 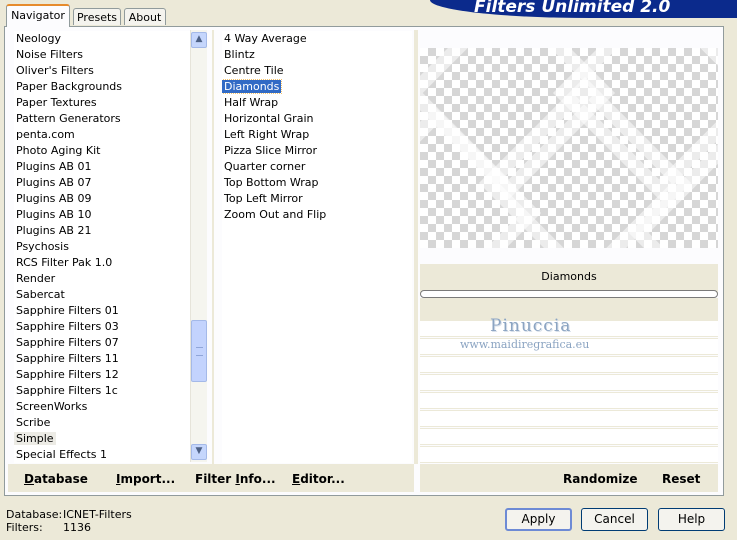 What do you see at coordinates (271, 150) in the screenshot?
I see `filter-item-label: Pizza Slice Mirror` at bounding box center [271, 150].